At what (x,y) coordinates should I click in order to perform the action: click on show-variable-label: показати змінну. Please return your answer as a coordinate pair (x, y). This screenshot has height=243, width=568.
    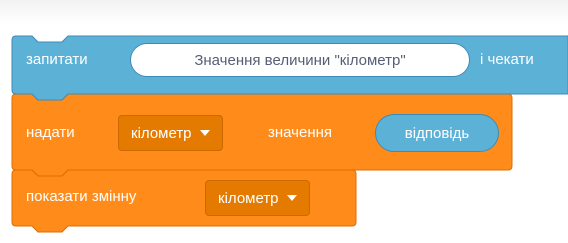
    Looking at the image, I should click on (81, 196).